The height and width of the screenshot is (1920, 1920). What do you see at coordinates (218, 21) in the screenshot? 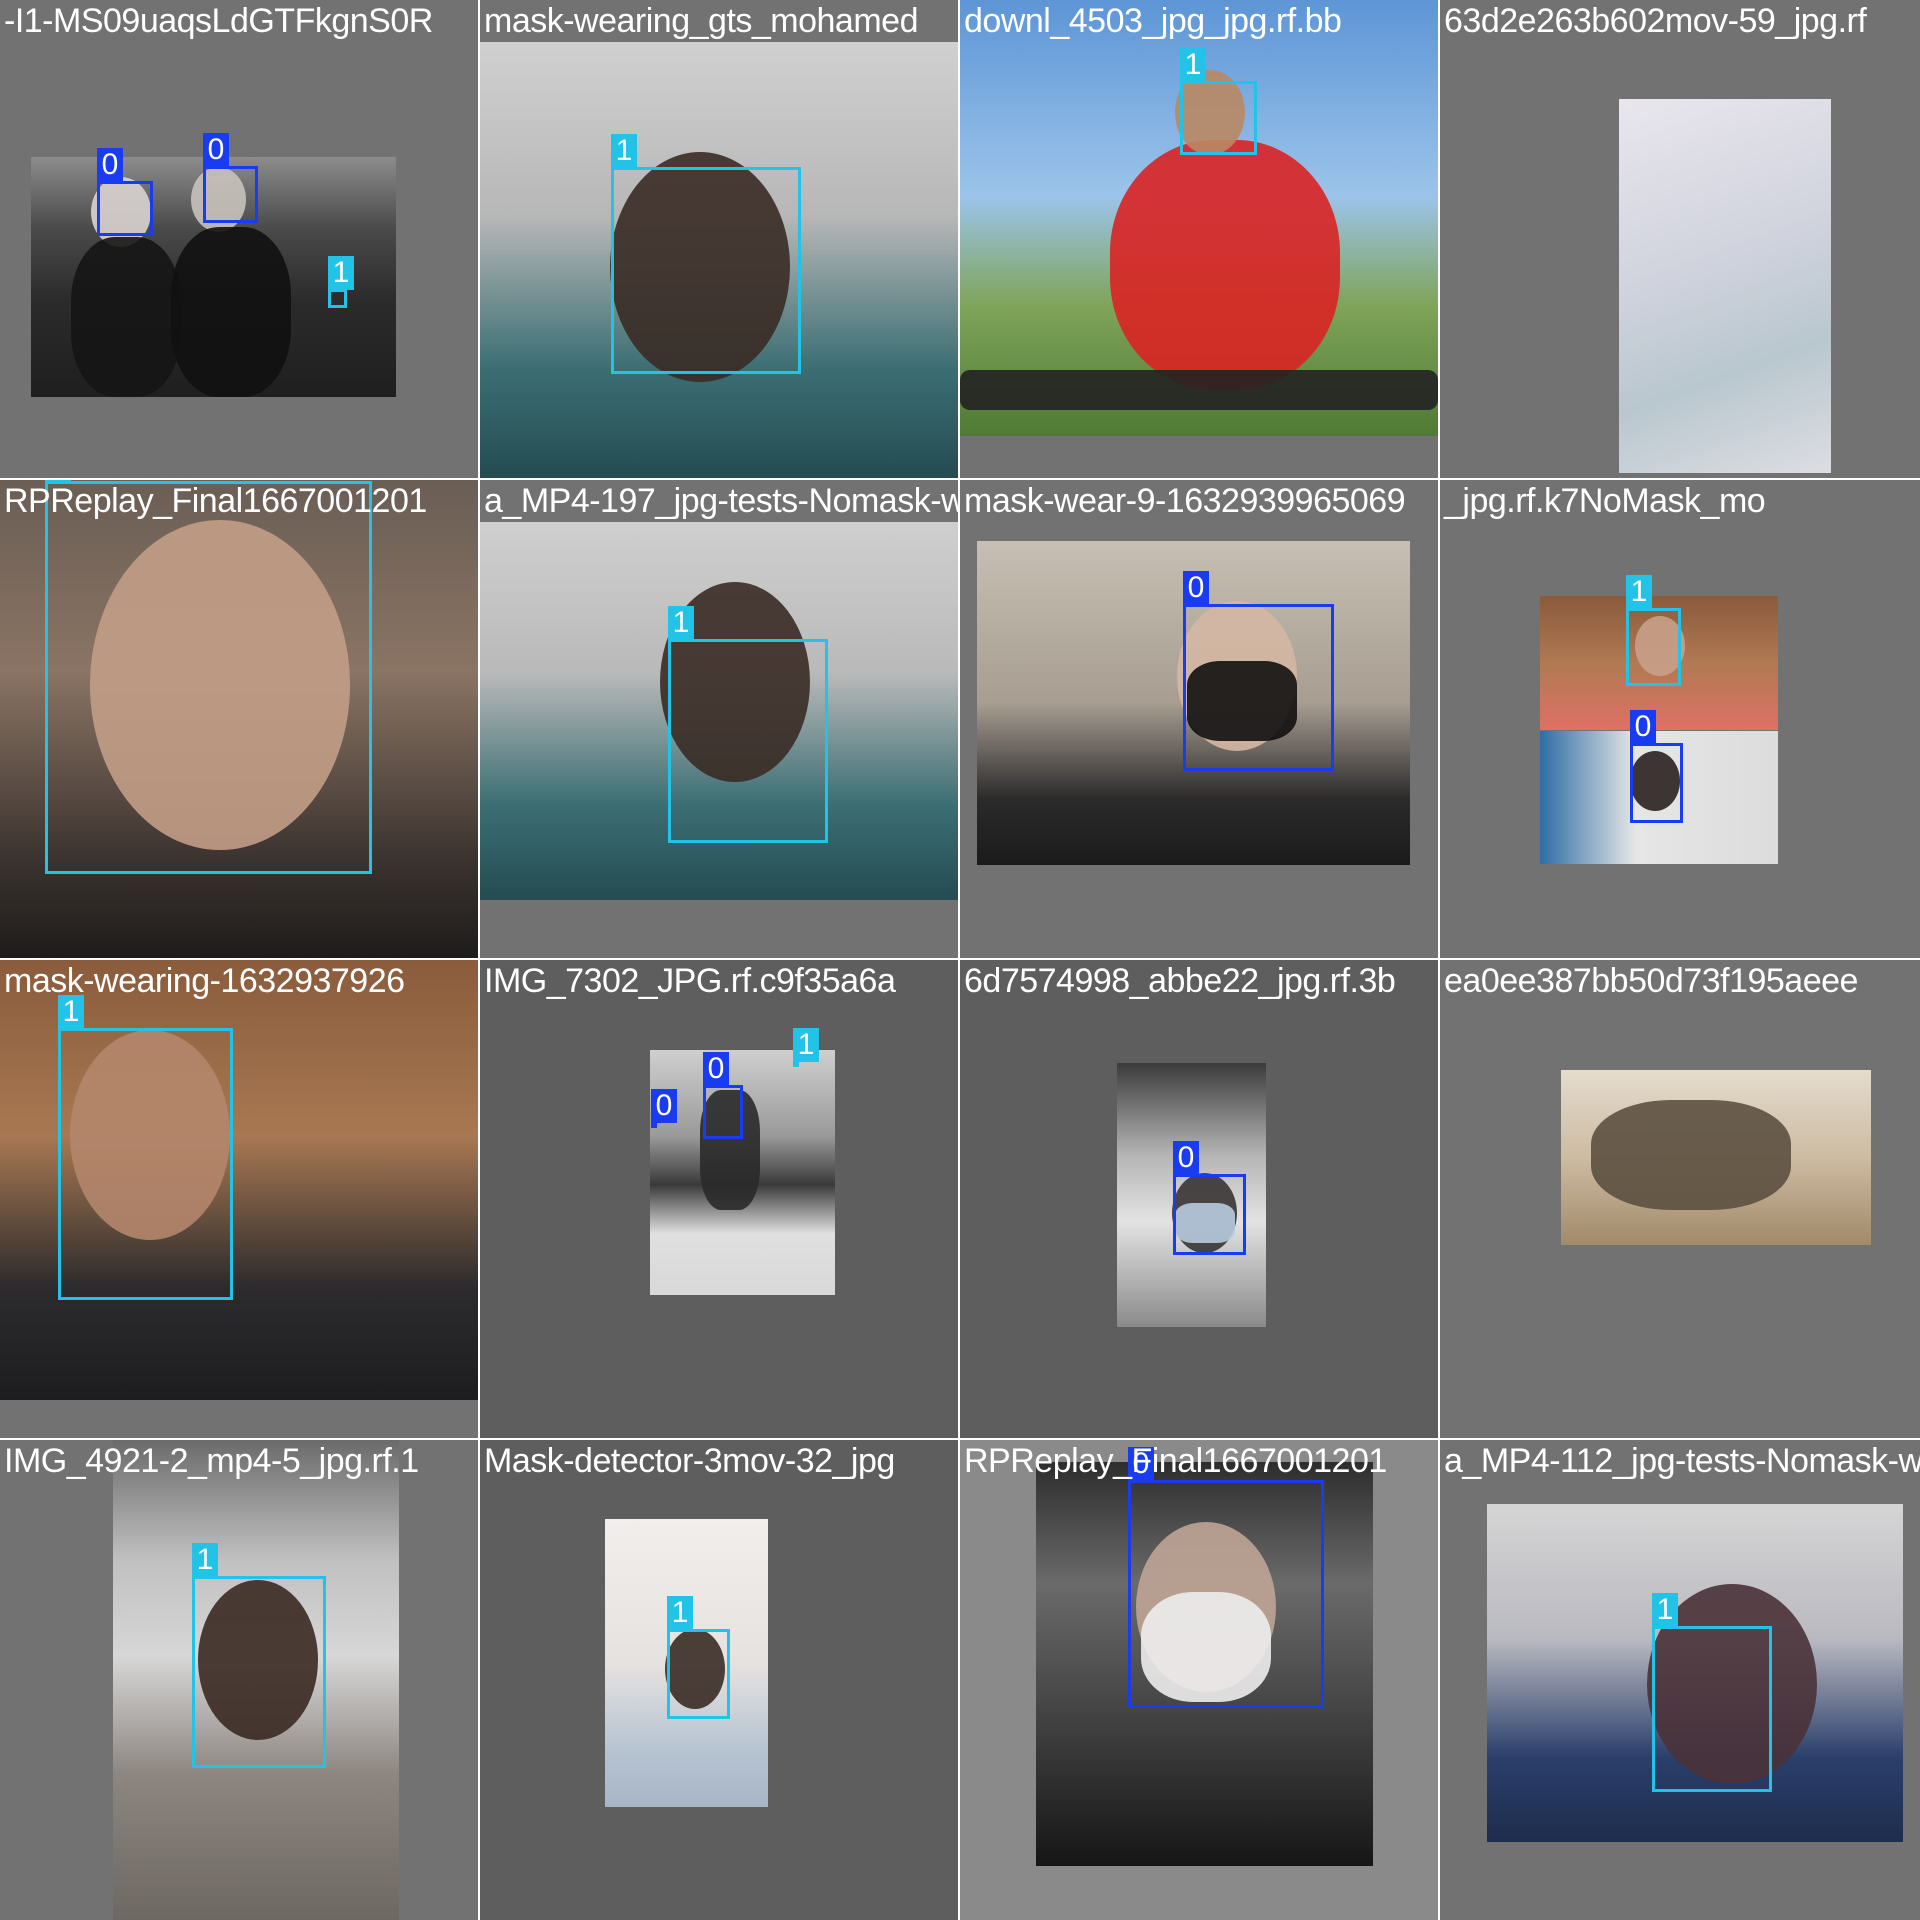
I see `image-filename: -I1-MS09uaqsLdGTFkgnS0R` at bounding box center [218, 21].